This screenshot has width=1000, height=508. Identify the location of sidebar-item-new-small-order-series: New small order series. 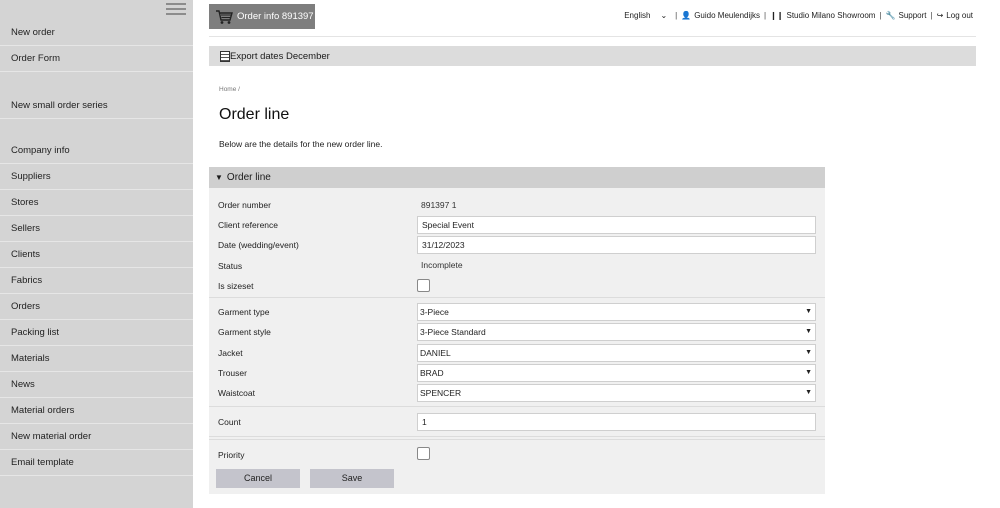
(96, 106).